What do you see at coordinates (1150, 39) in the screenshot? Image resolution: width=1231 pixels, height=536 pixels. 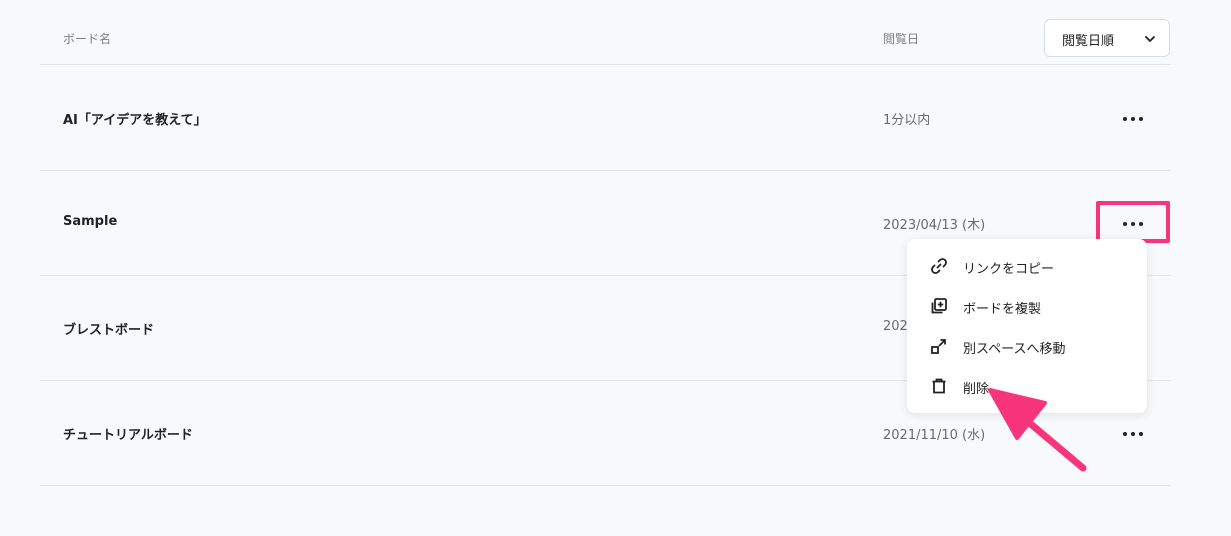 I see `chevron-down-icon` at bounding box center [1150, 39].